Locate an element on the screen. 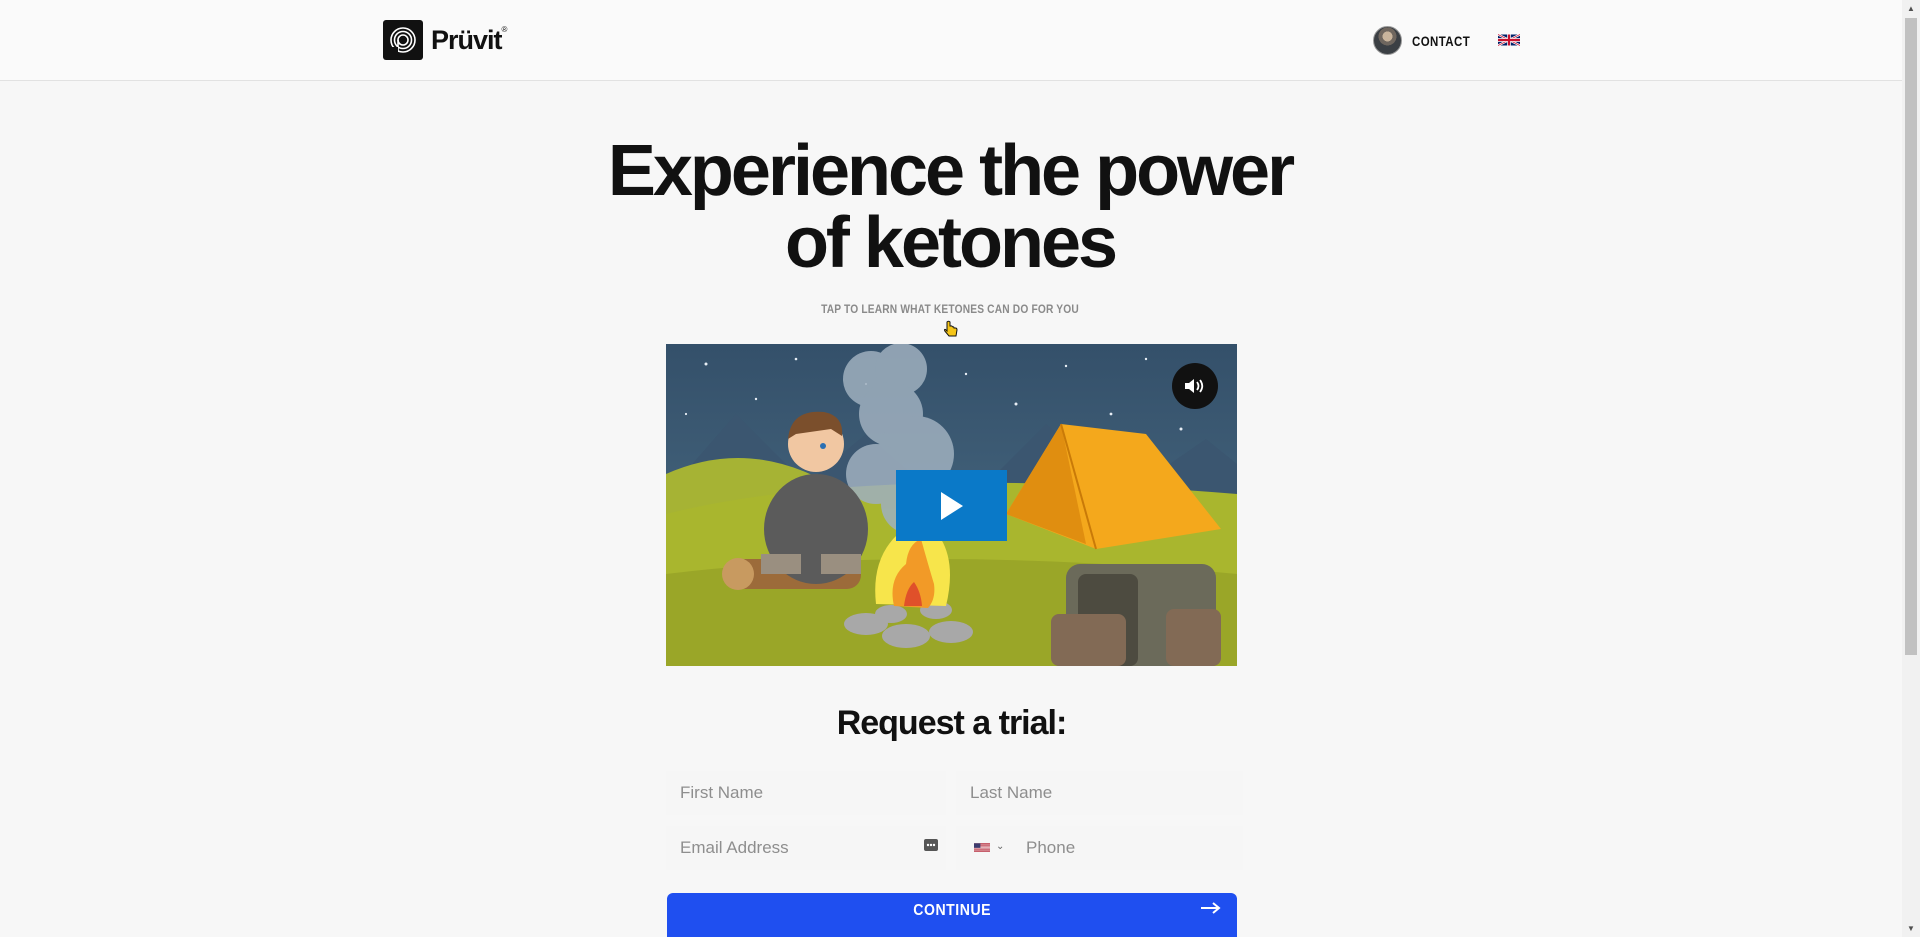  brand-registered-mark: ® is located at coordinates (504, 29).